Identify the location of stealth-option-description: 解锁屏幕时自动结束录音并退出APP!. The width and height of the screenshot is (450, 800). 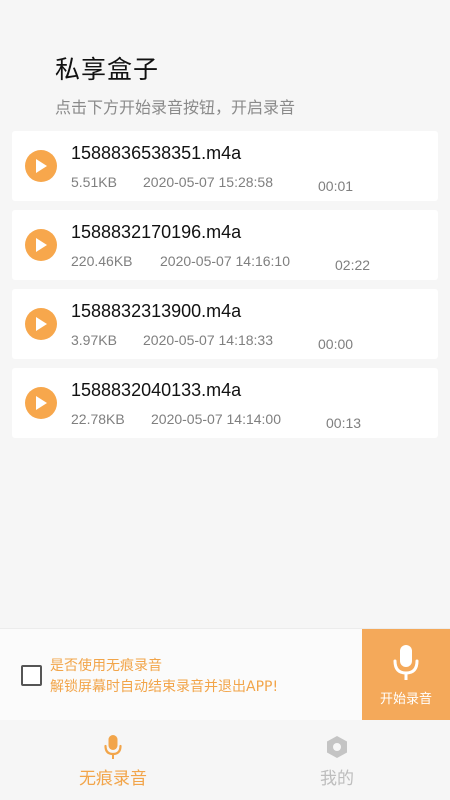
(164, 687).